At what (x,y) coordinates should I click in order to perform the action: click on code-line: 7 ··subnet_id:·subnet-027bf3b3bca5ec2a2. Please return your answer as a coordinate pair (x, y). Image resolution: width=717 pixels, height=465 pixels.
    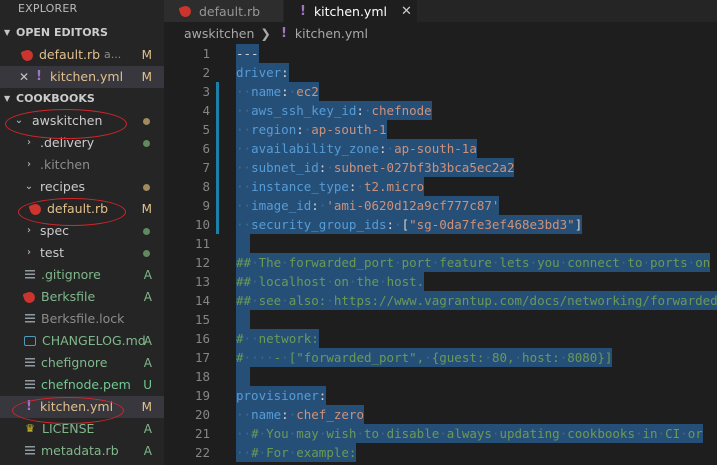
    Looking at the image, I should click on (440, 167).